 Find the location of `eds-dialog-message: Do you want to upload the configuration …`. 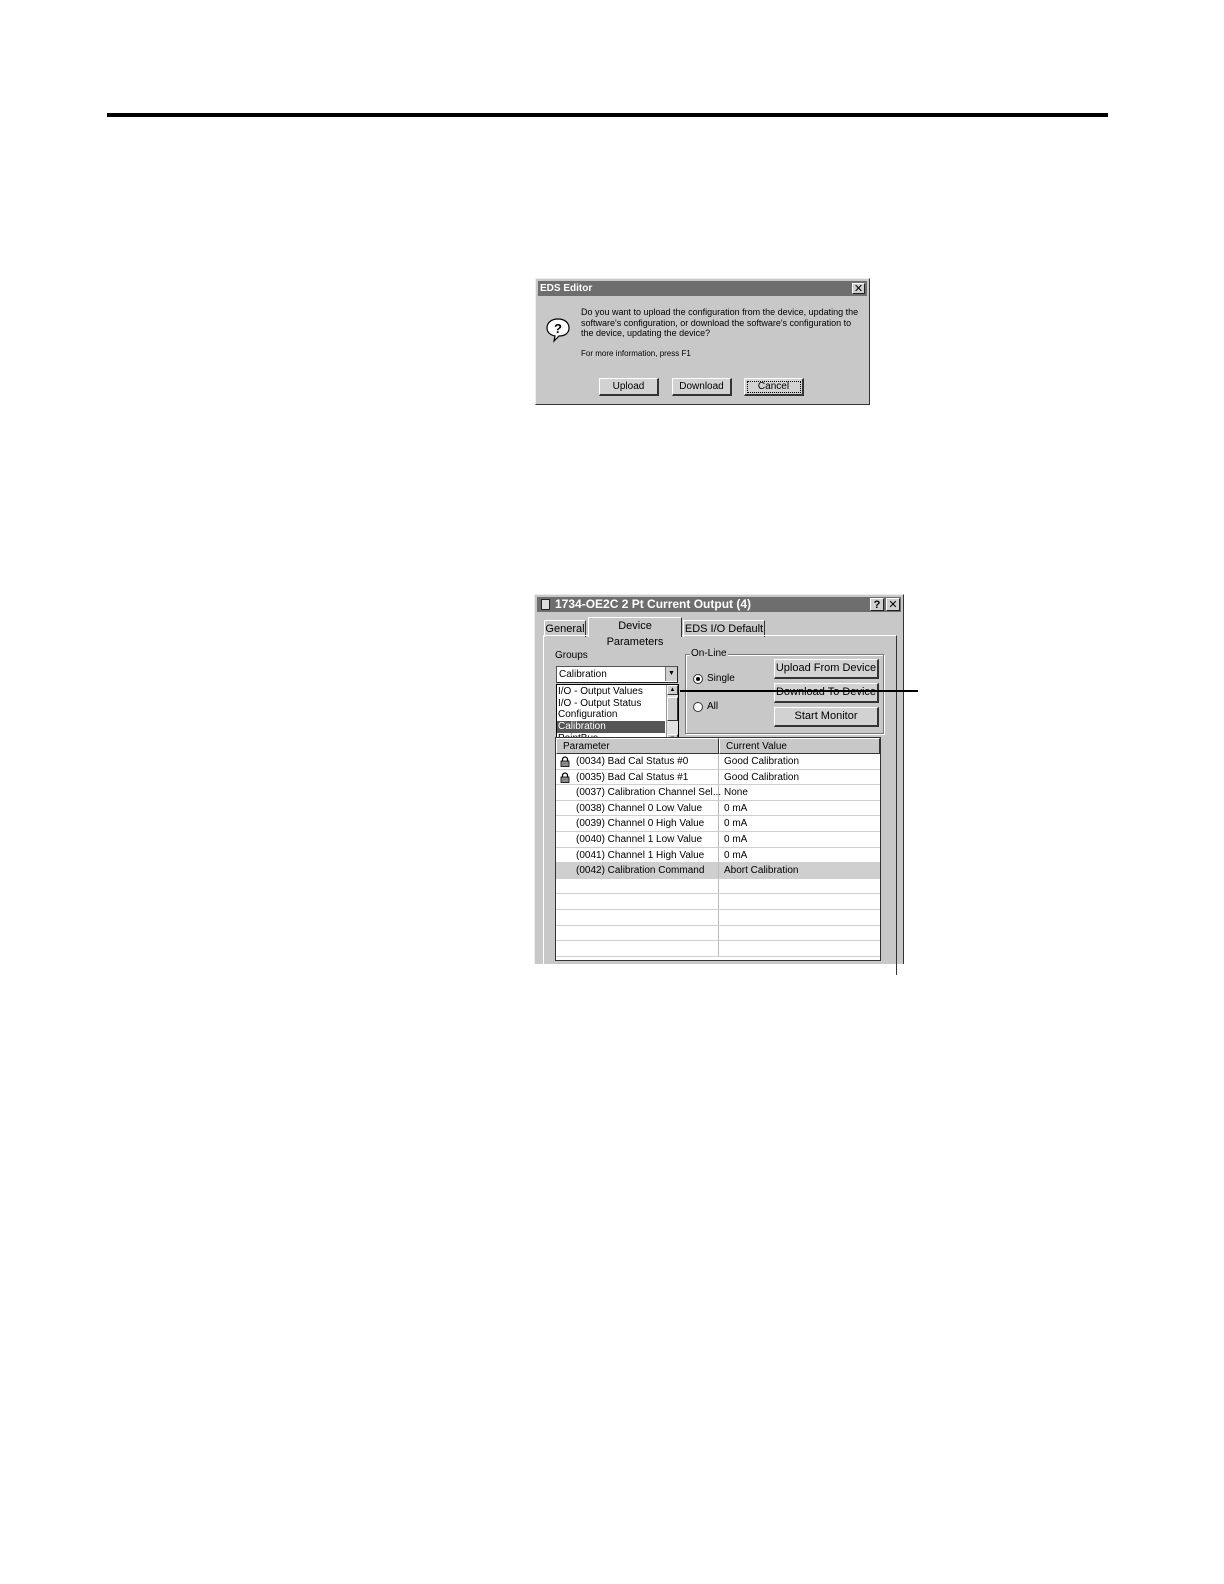

eds-dialog-message: Do you want to upload the configuration … is located at coordinates (720, 322).